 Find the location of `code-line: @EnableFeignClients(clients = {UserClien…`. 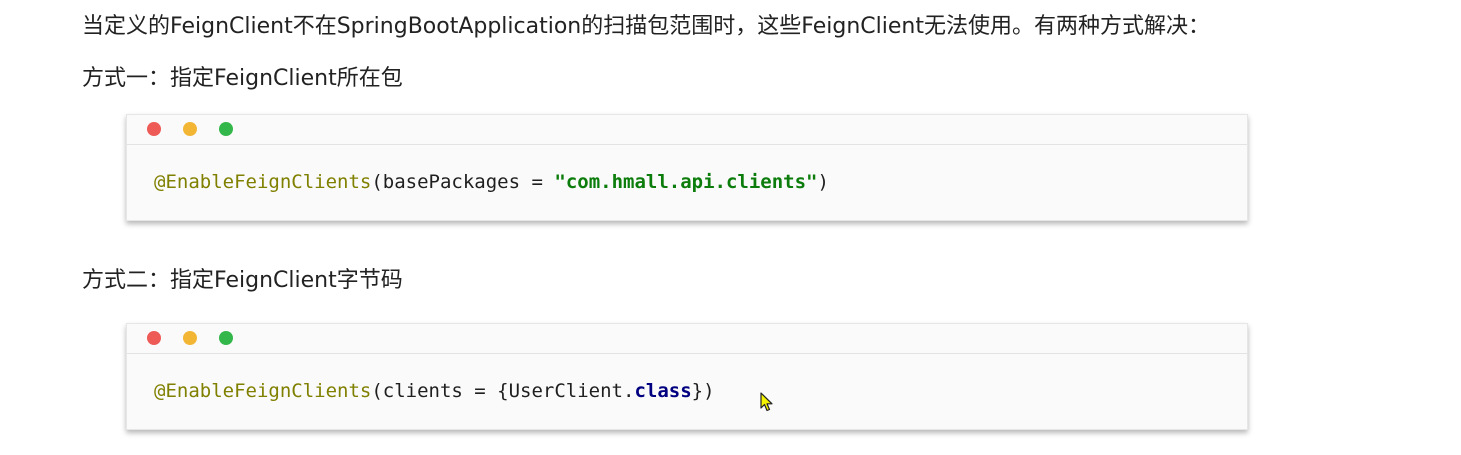

code-line: @EnableFeignClients(clients = {UserClien… is located at coordinates (434, 391).